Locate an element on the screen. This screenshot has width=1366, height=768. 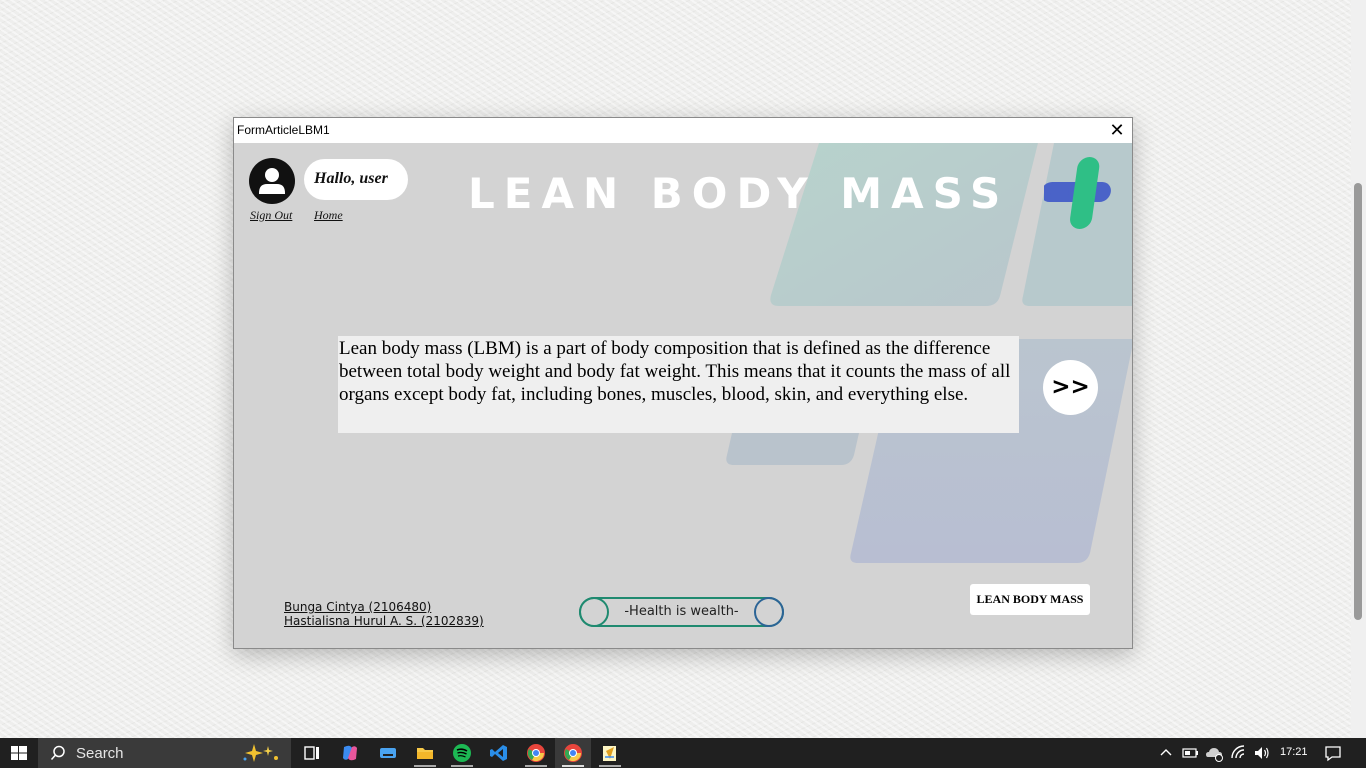
chrome-active-tile is located at coordinates (573, 753).